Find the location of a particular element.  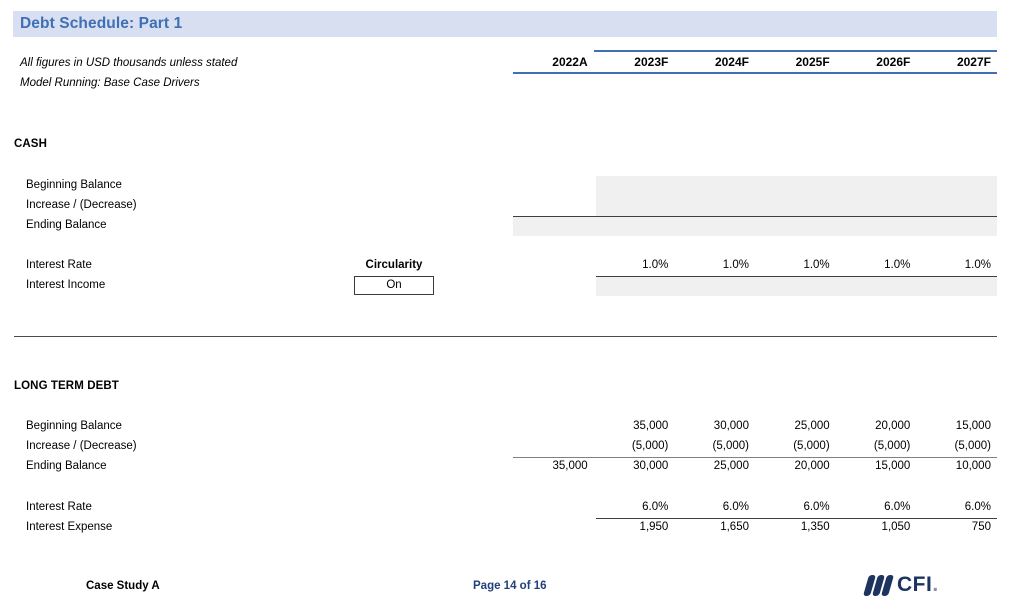

column-header-2023f: 2023F is located at coordinates (634, 61).